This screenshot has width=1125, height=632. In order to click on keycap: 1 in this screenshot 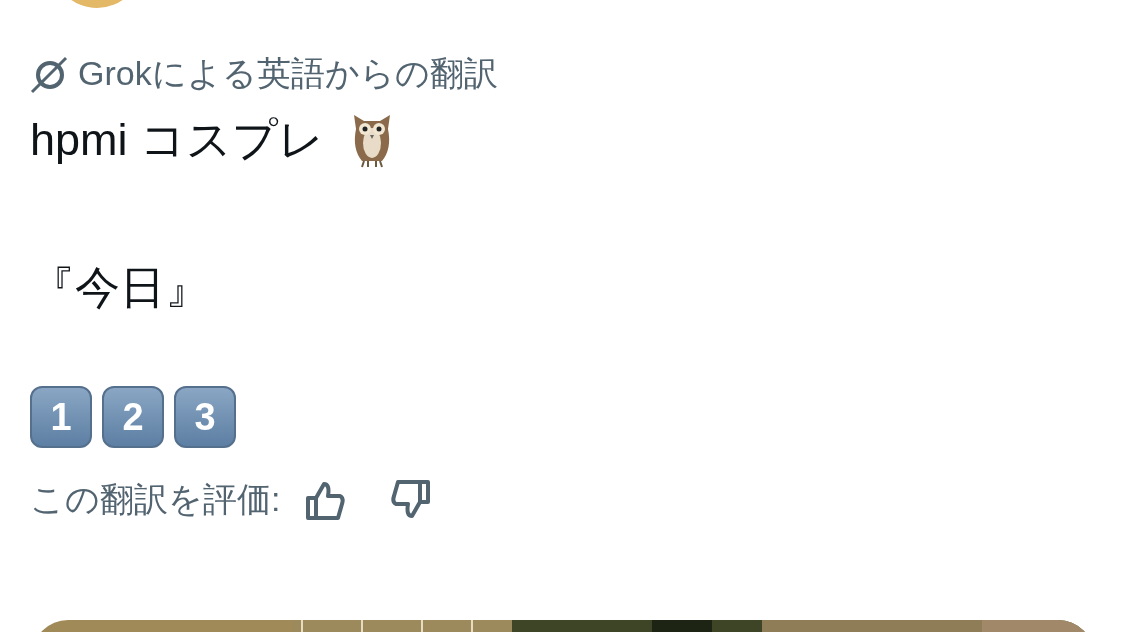, I will do `click(61, 417)`.